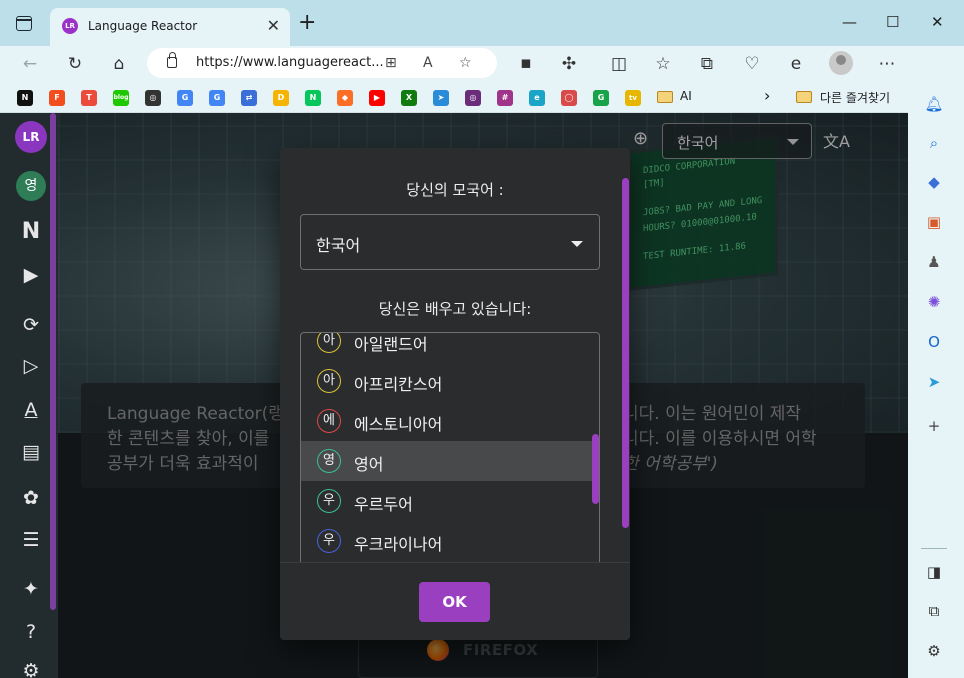 This screenshot has width=964, height=678. Describe the element at coordinates (663, 64) in the screenshot. I see `favorites-icon: ☆` at that location.